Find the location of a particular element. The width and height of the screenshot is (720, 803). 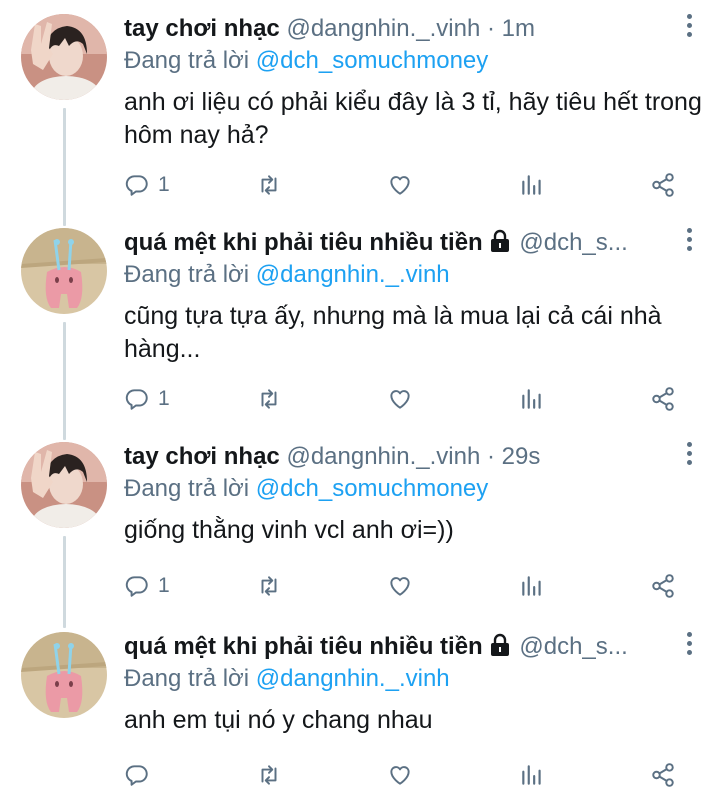

reply-button is located at coordinates (141, 775).